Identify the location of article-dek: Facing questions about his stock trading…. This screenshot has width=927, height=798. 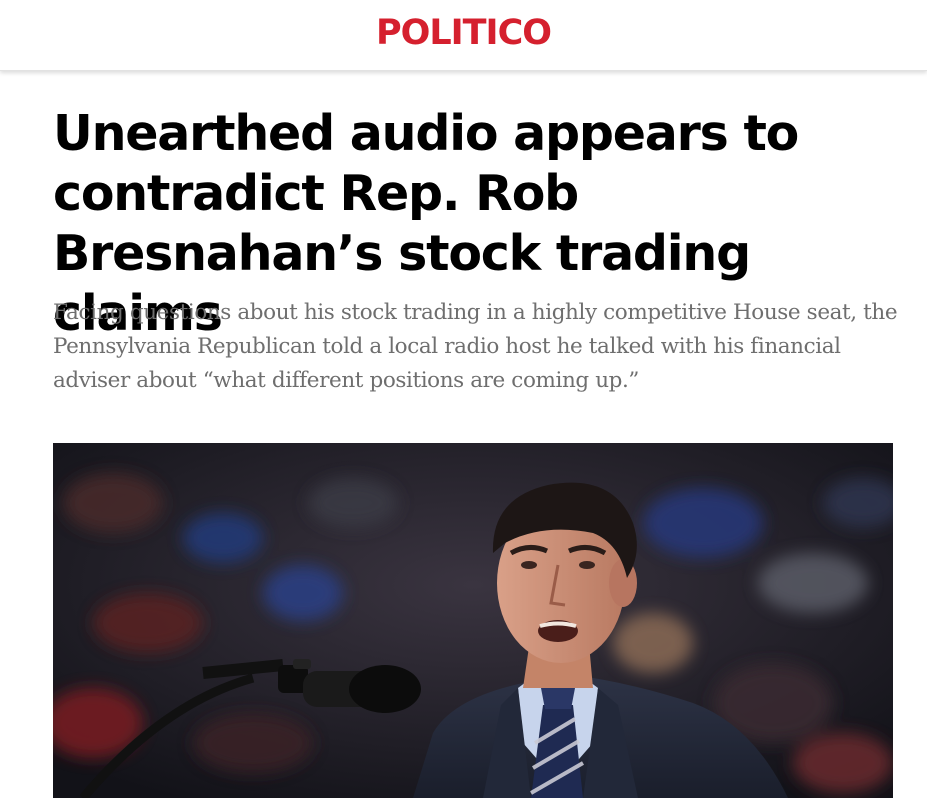
(475, 346).